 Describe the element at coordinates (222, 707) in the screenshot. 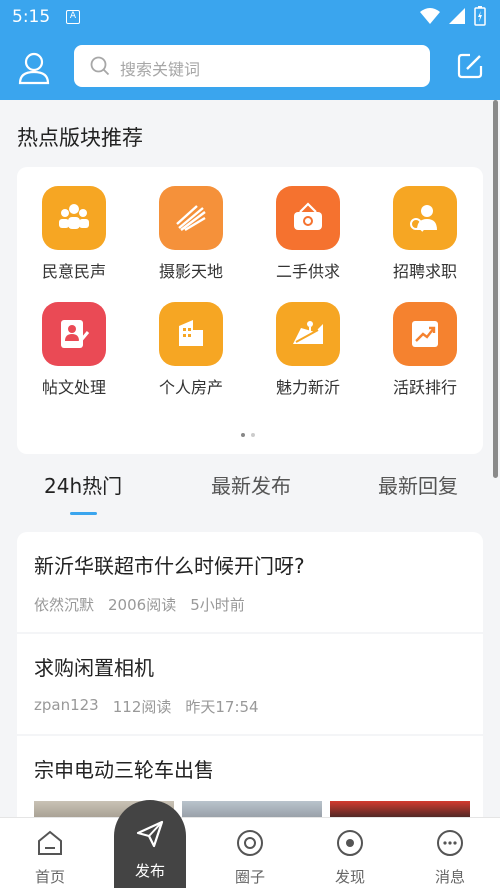

I see `post-time: 昨天17:54` at that location.